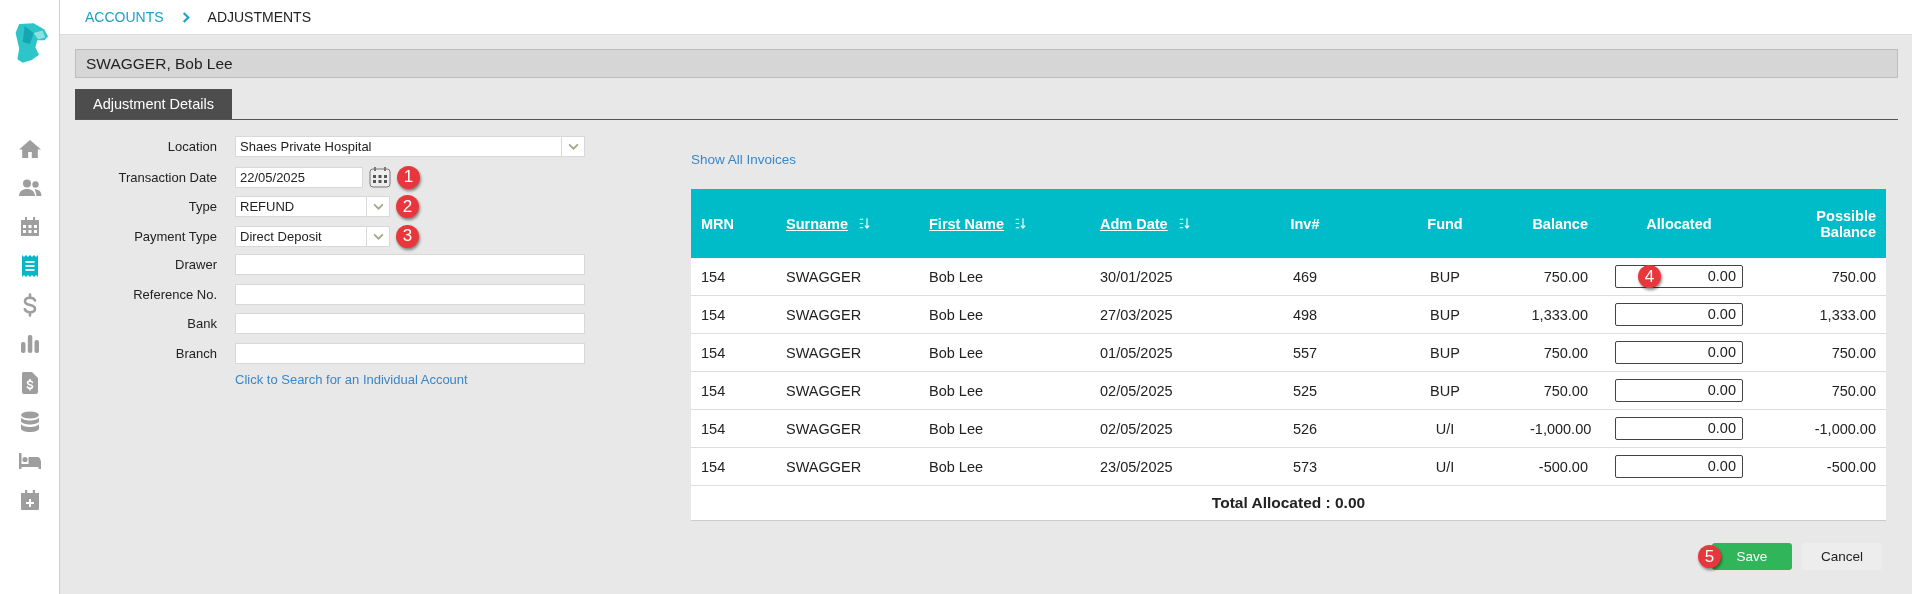 Image resolution: width=1912 pixels, height=594 pixels. I want to click on field-label: Branch, so click(195, 353).